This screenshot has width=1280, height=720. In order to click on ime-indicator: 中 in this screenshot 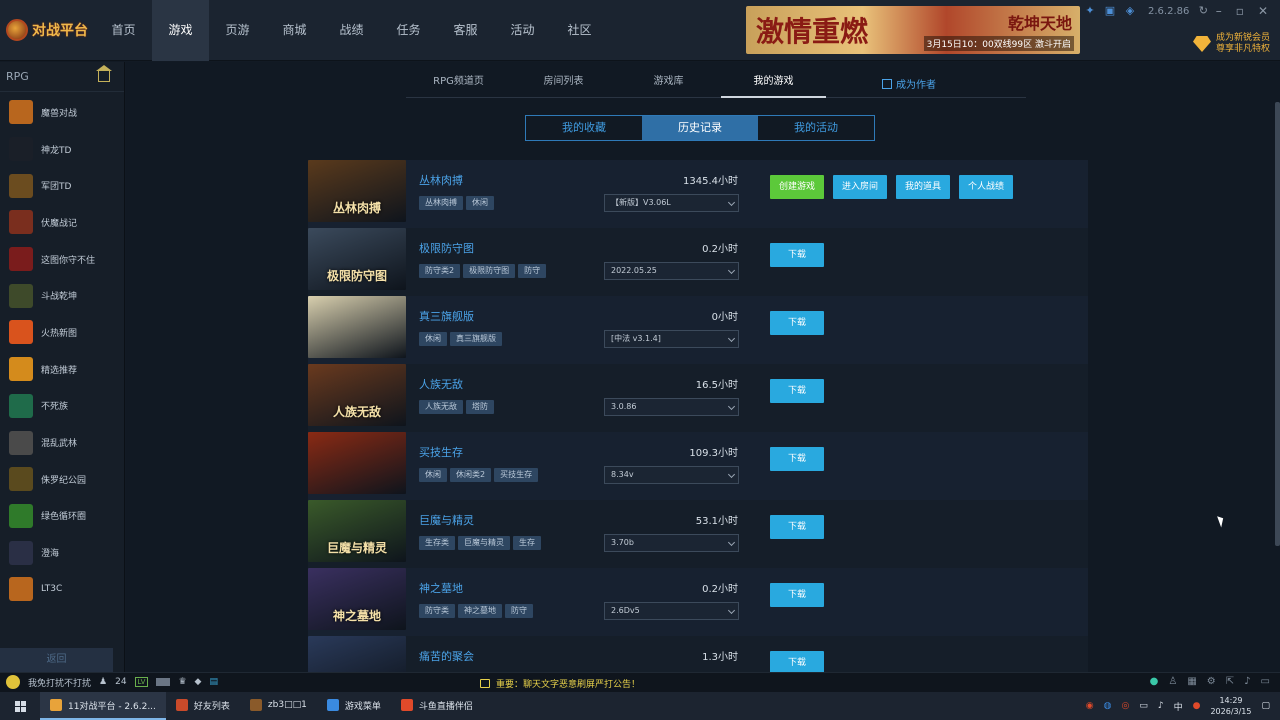, I will do `click(1178, 706)`.